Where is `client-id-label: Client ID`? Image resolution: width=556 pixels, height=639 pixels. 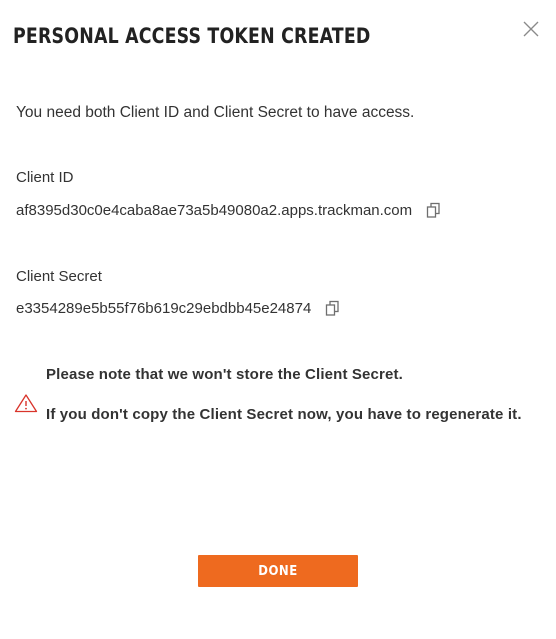
client-id-label: Client ID is located at coordinates (45, 177).